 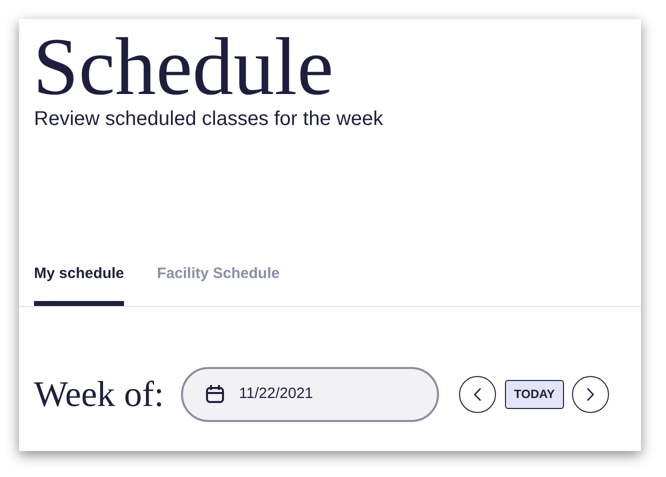 I want to click on next-button, so click(x=590, y=394).